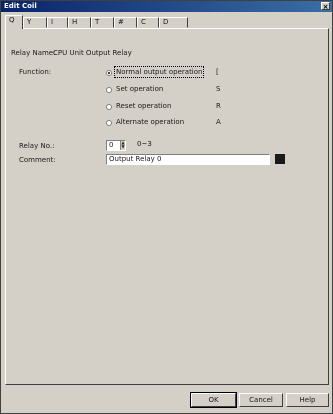 Image resolution: width=333 pixels, height=414 pixels. What do you see at coordinates (148, 22) in the screenshot?
I see `tab-c: C` at bounding box center [148, 22].